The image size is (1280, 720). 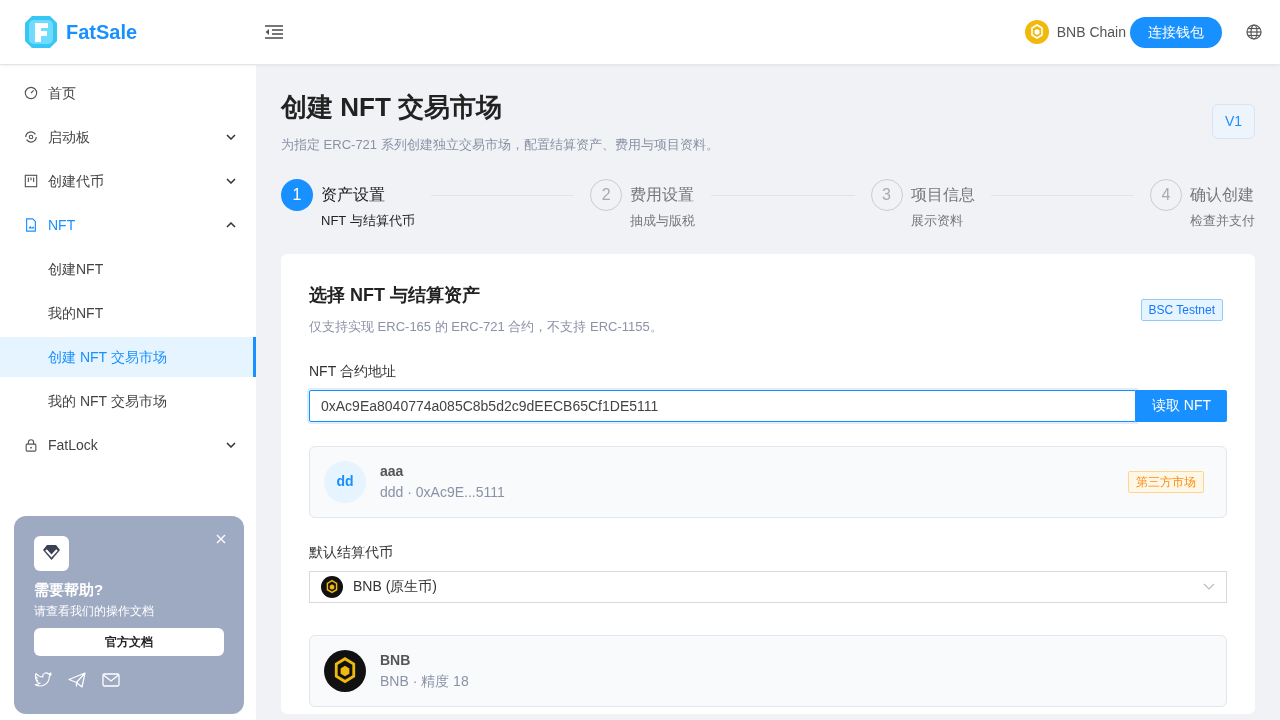 What do you see at coordinates (663, 220) in the screenshot?
I see `step-subtitle: 抽成与版税` at bounding box center [663, 220].